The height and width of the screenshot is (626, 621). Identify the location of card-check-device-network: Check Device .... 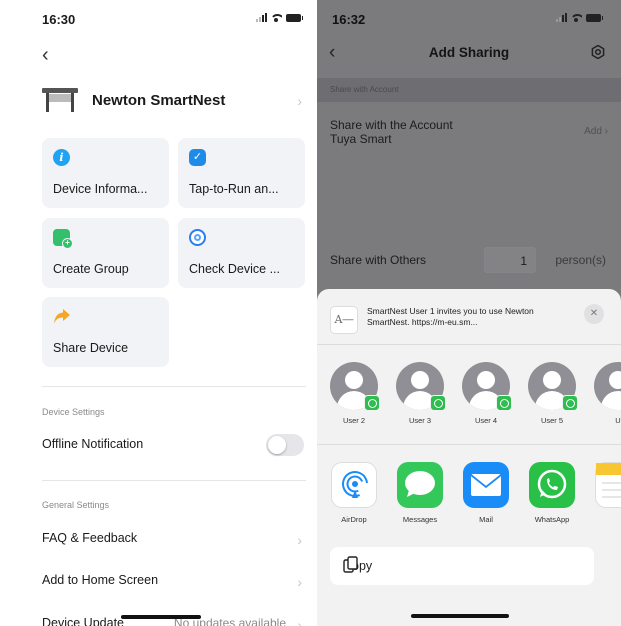
(241, 253).